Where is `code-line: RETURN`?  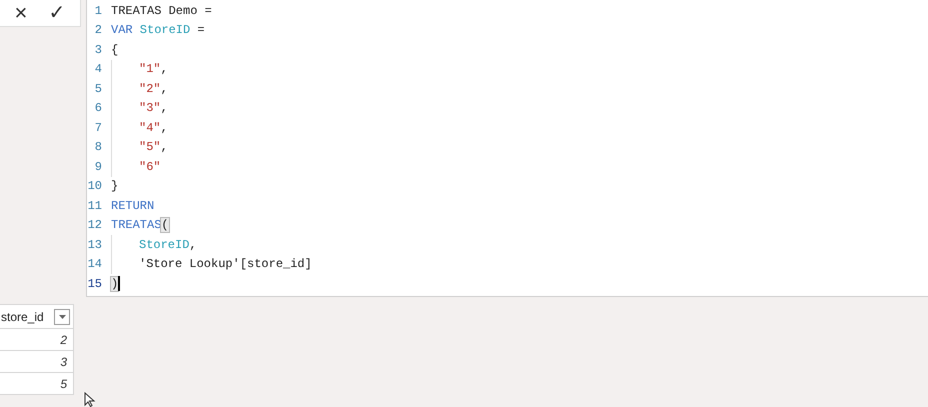
code-line: RETURN is located at coordinates (132, 206).